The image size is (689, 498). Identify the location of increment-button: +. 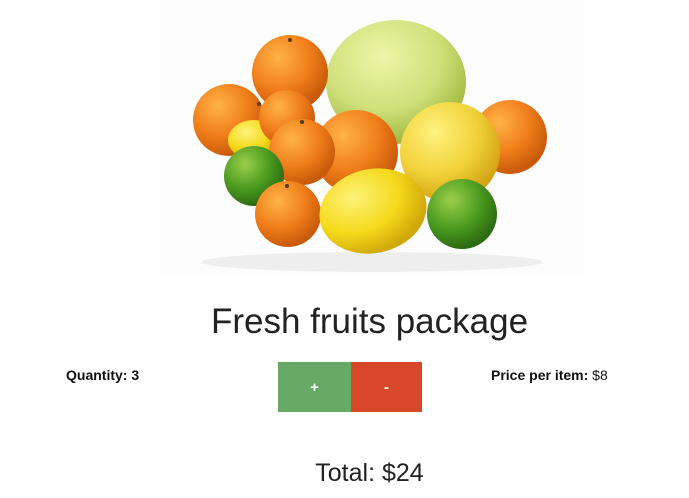
(314, 387).